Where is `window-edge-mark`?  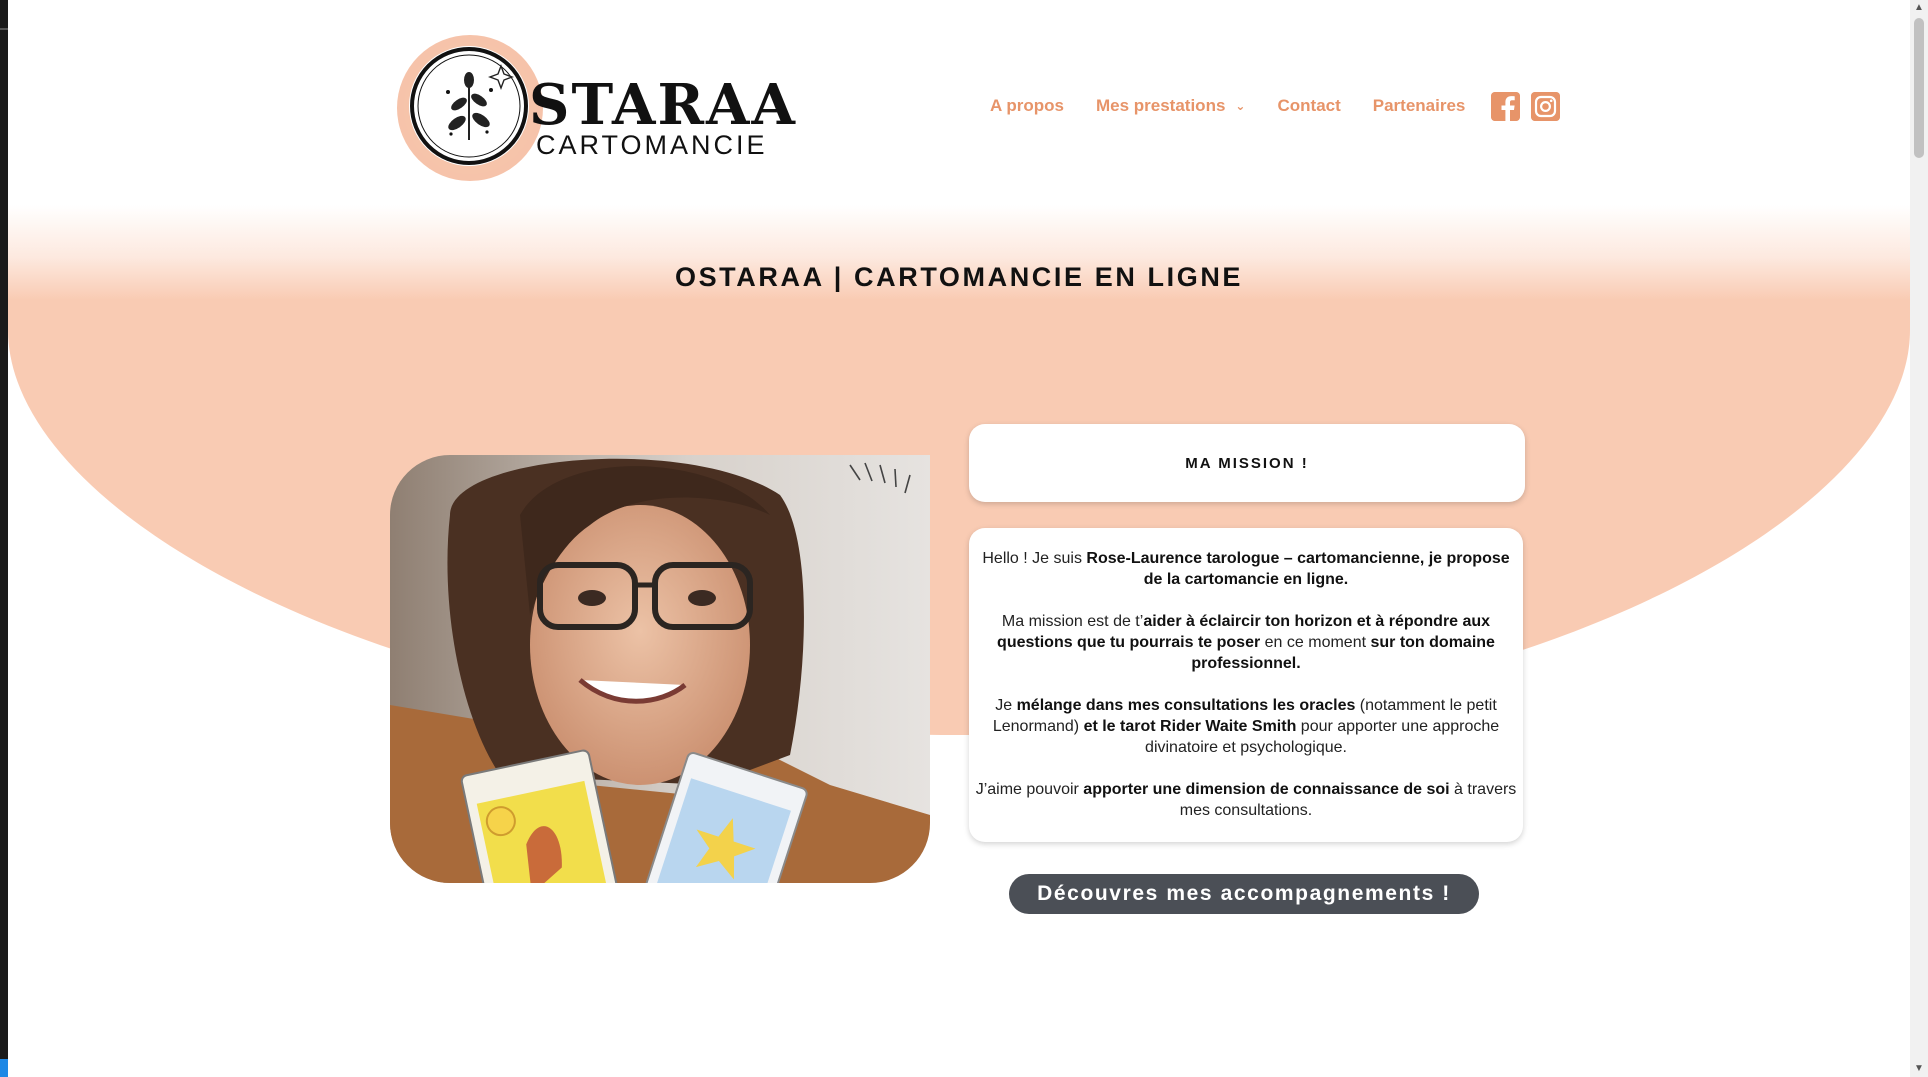 window-edge-mark is located at coordinates (4, 29).